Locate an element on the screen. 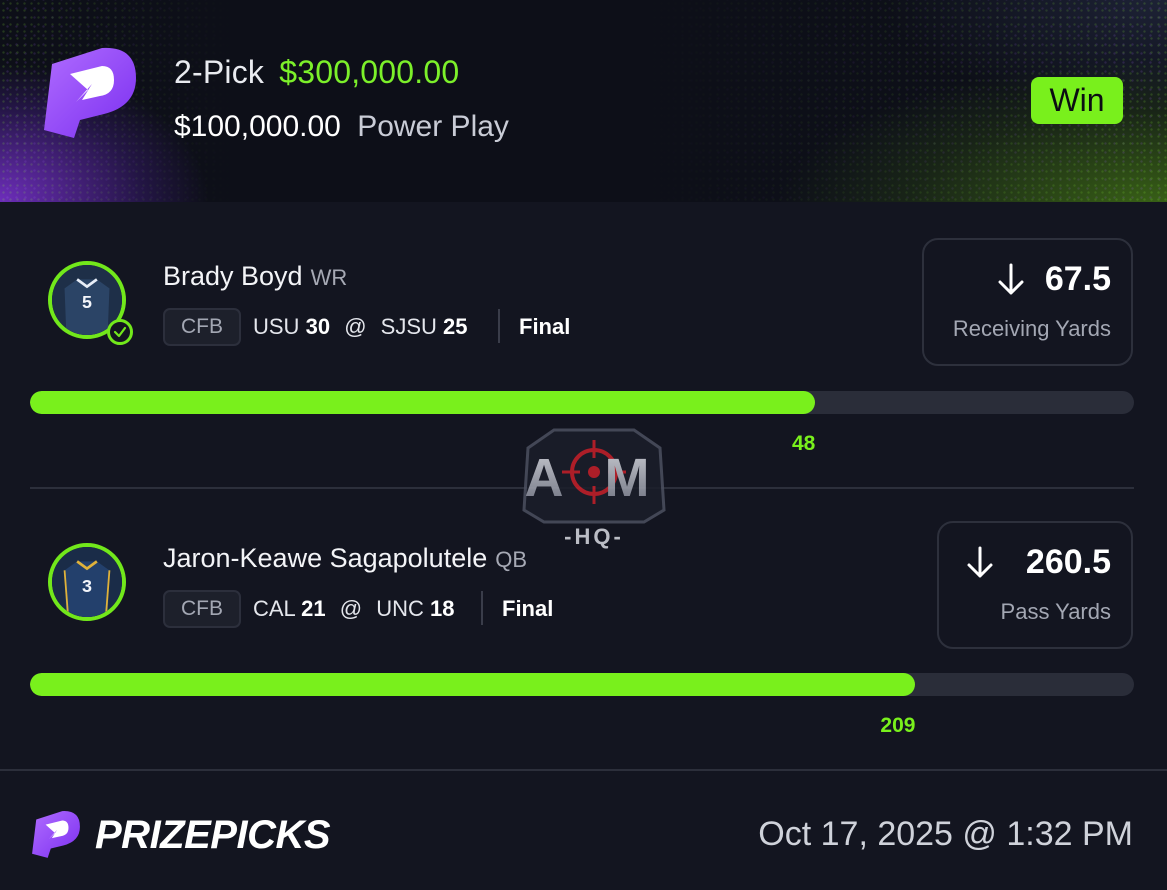  jersey-number: 3 is located at coordinates (87, 586).